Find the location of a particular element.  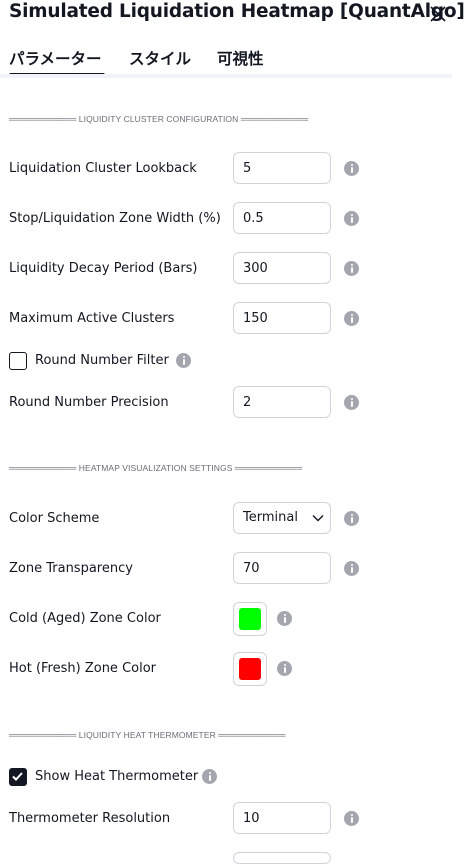

hot-color-swatch is located at coordinates (250, 669).